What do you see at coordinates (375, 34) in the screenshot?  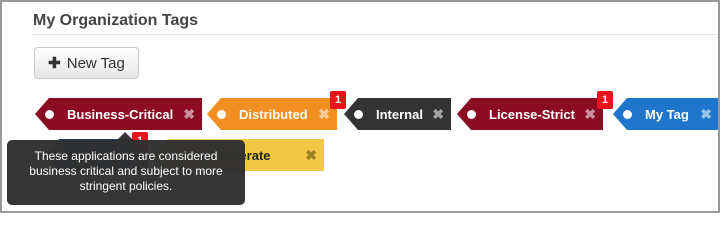 I see `title-divider` at bounding box center [375, 34].